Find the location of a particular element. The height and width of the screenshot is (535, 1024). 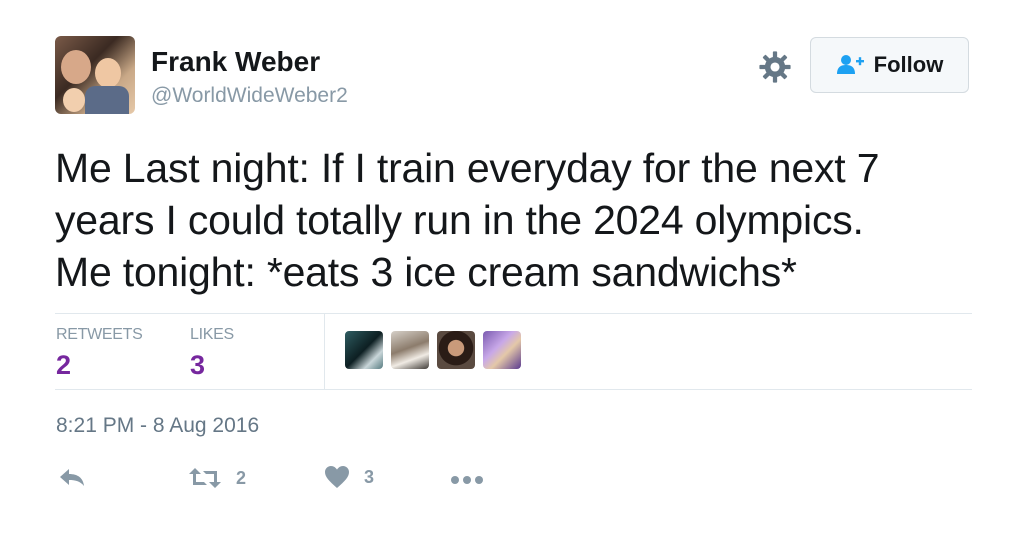

follow-button: Follow is located at coordinates (889, 65).